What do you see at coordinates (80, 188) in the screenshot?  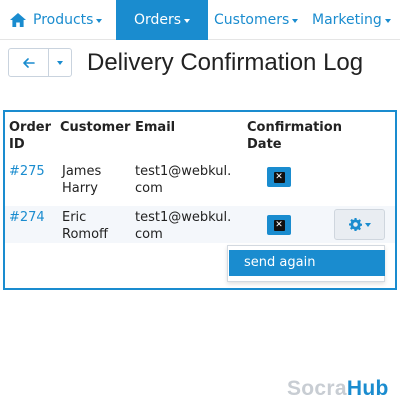 I see `customer-last-name: Harry` at bounding box center [80, 188].